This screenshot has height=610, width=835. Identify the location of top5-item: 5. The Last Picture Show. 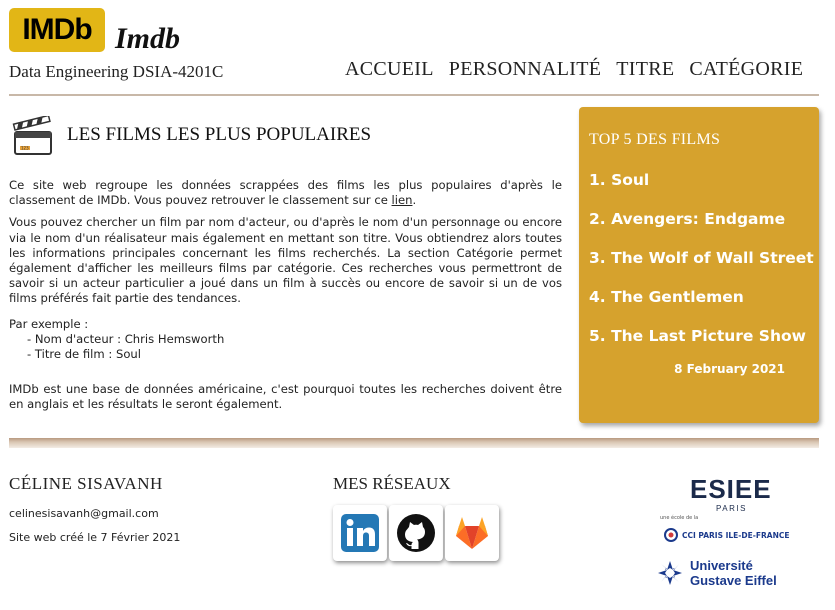
(701, 344).